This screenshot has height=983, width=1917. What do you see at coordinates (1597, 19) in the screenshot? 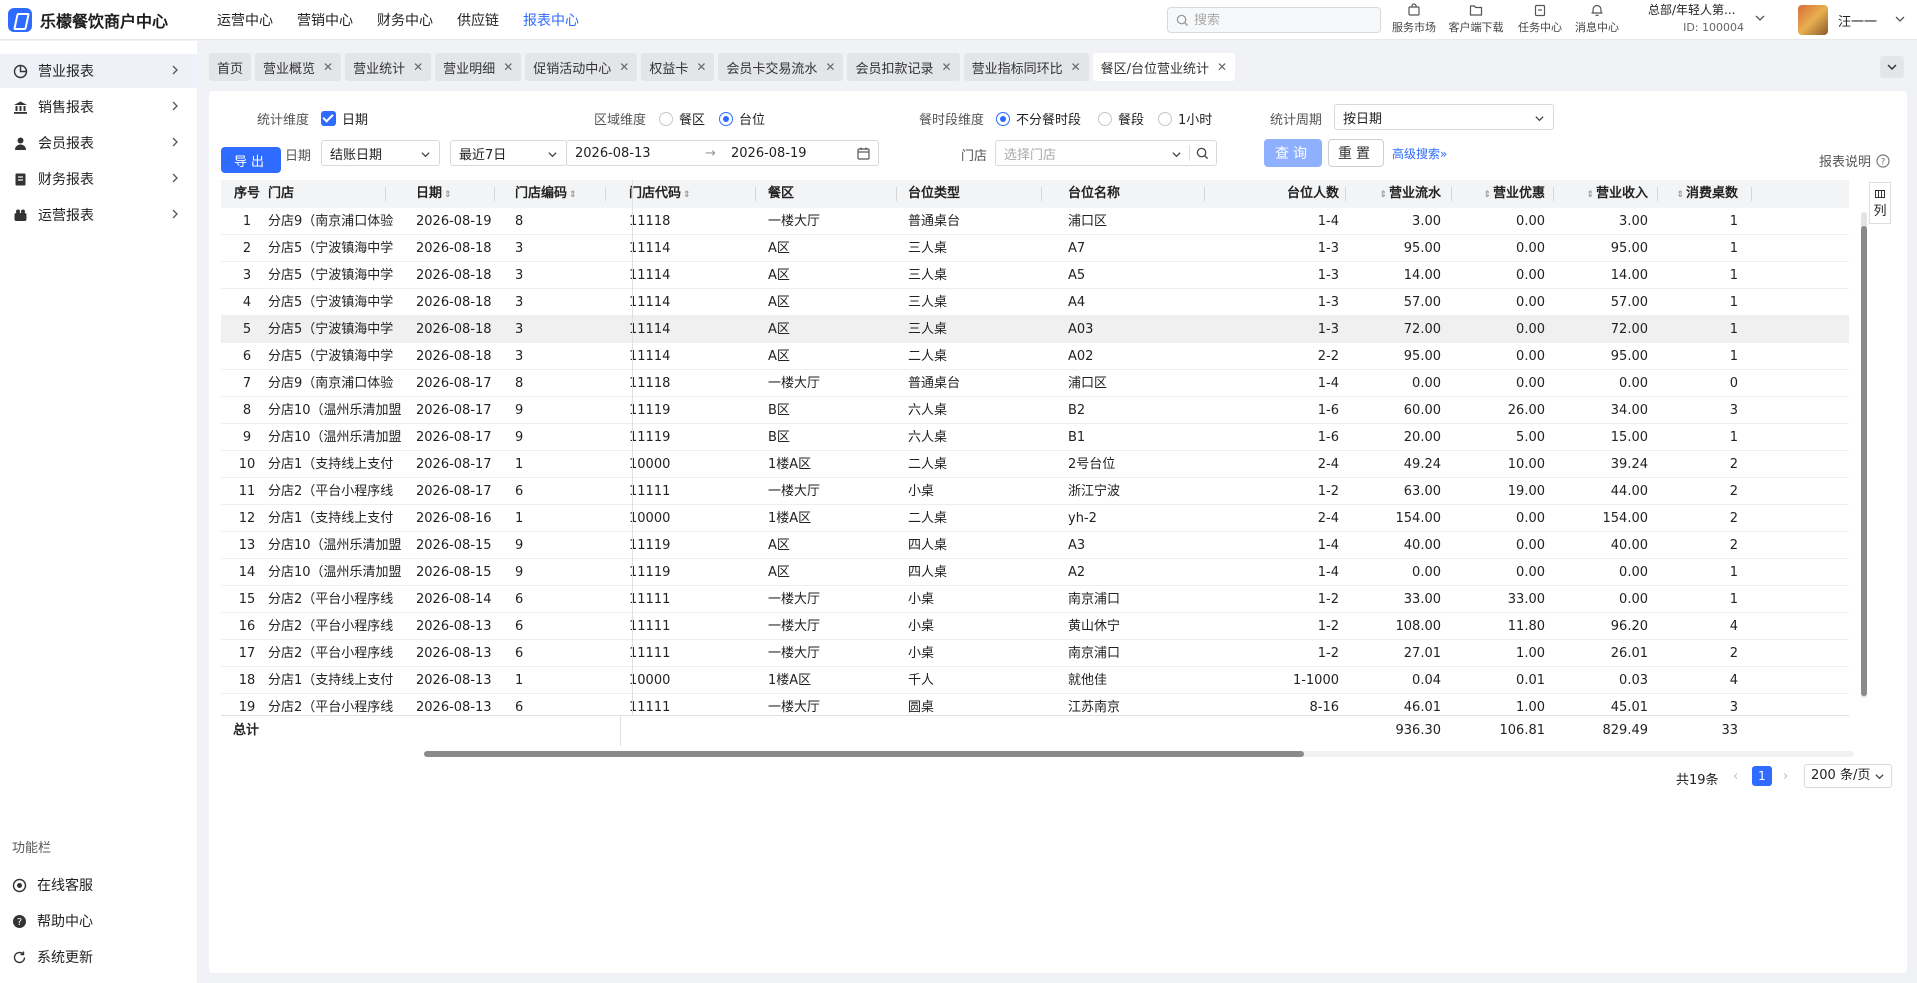
I see `message-center-button: 消息中心` at bounding box center [1597, 19].